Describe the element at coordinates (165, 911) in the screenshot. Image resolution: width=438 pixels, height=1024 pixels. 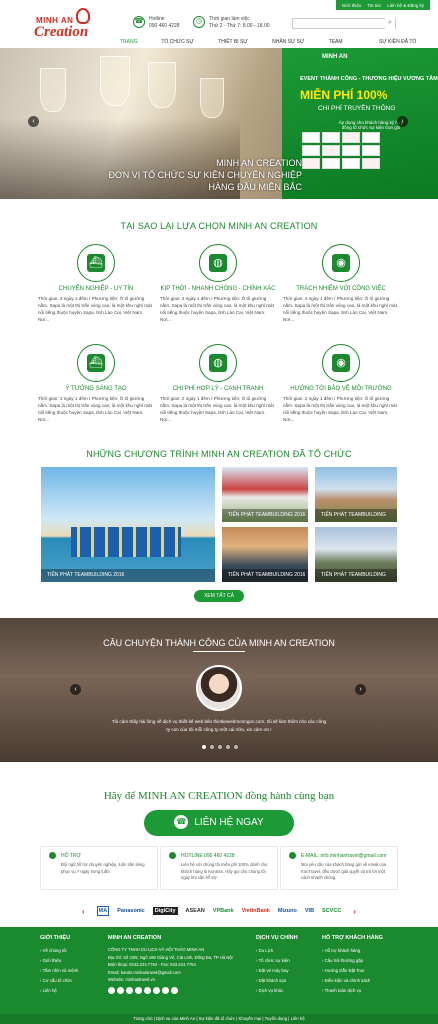
I see `partner-logo: DigiCity` at that location.